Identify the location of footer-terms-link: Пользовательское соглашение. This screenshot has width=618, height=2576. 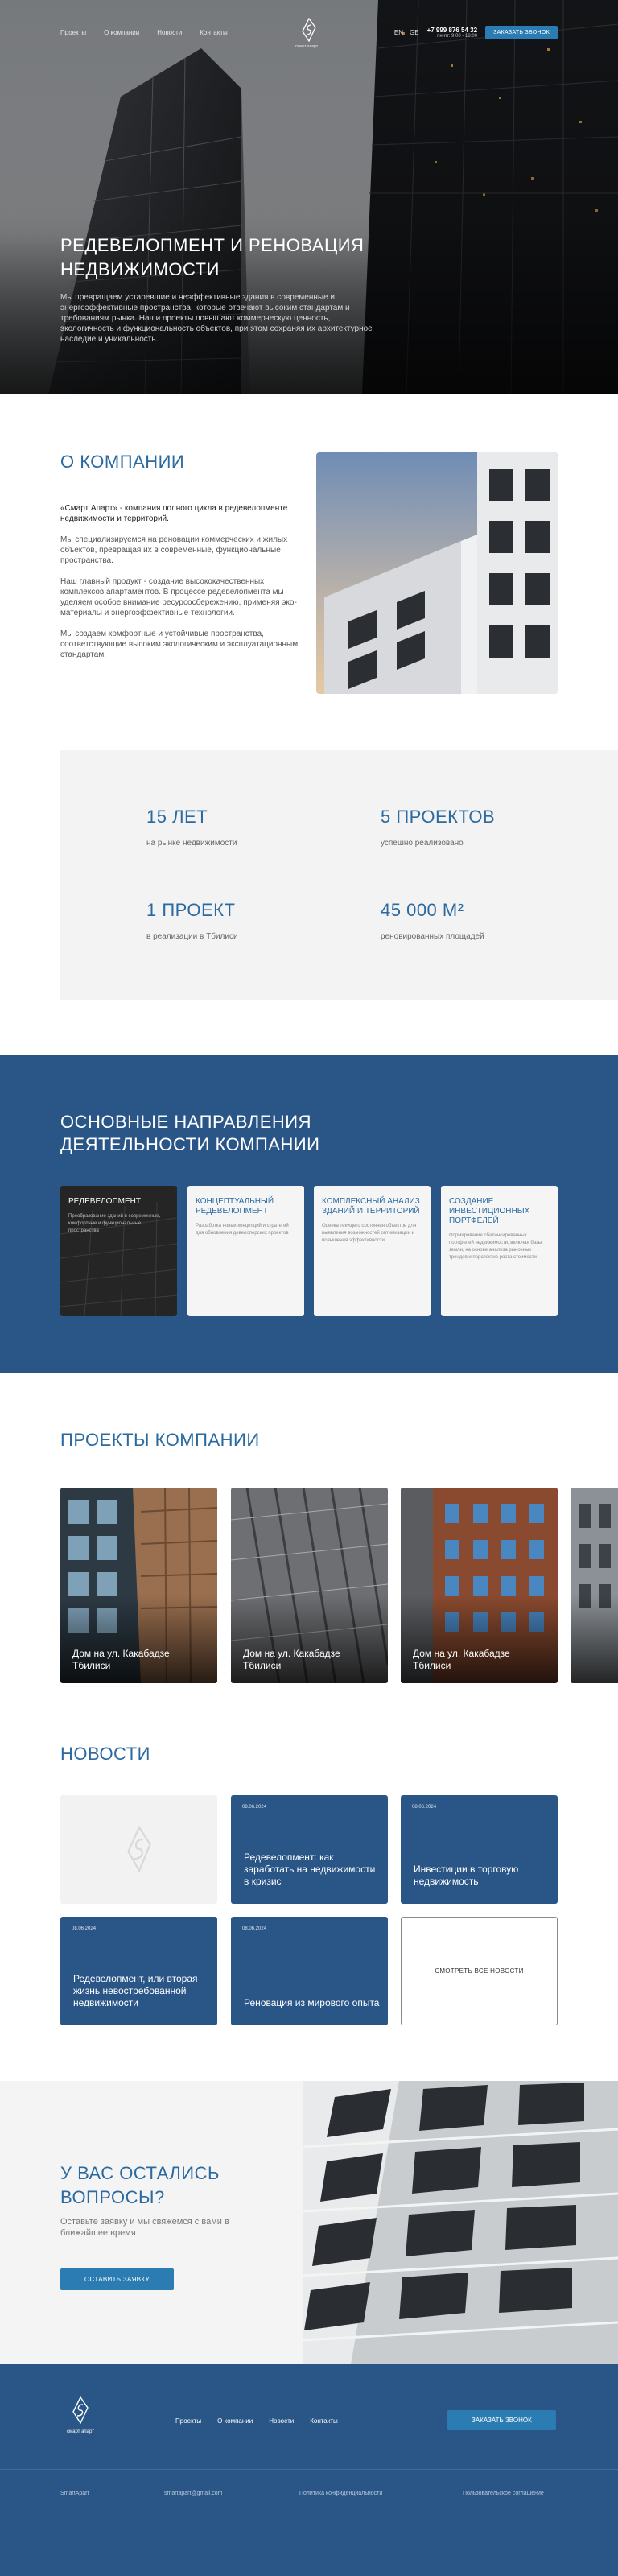
(503, 2493).